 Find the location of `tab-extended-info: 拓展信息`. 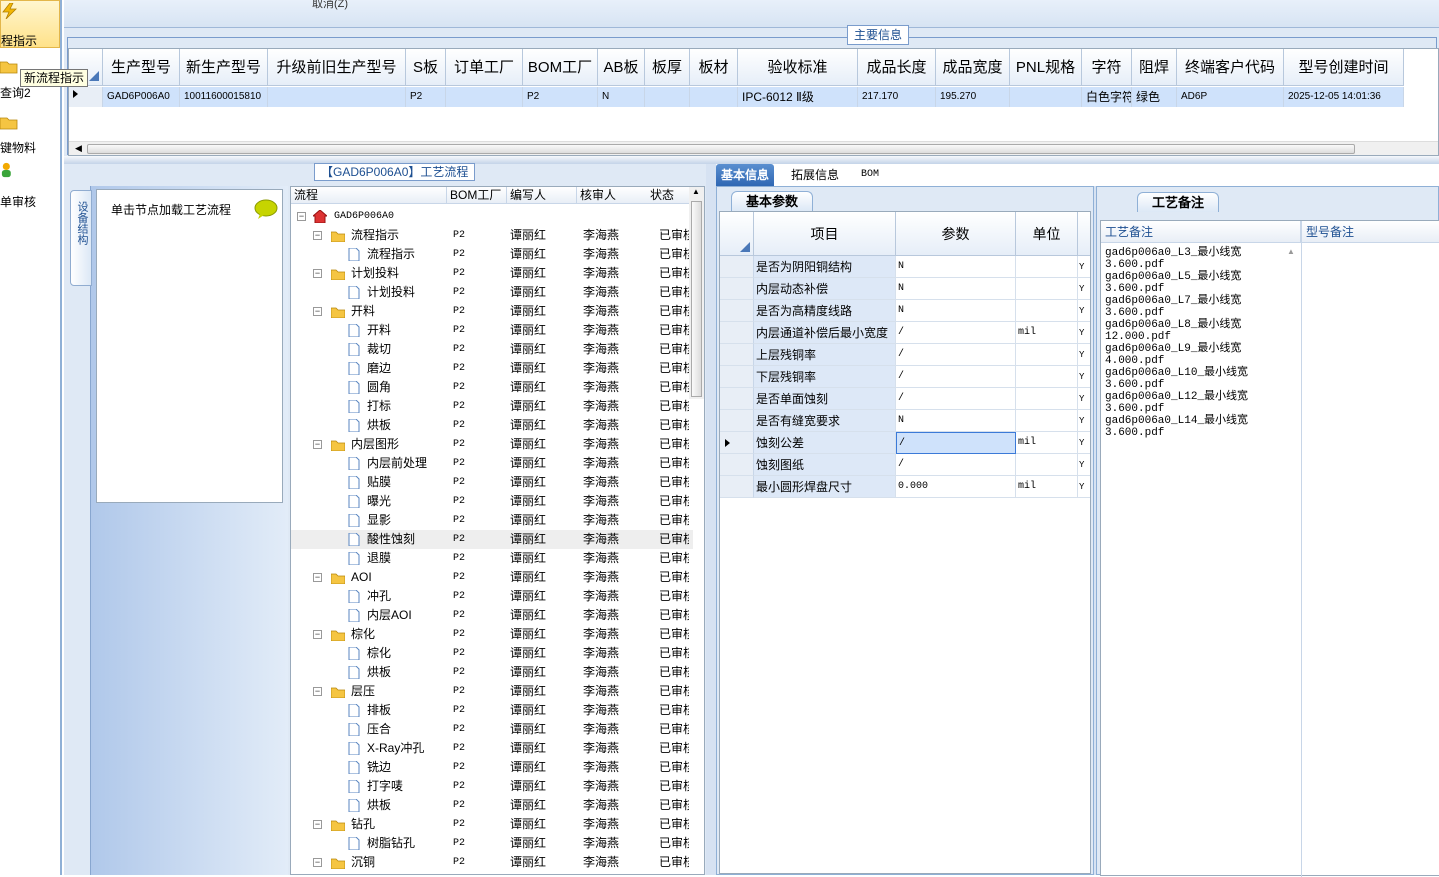

tab-extended-info: 拓展信息 is located at coordinates (815, 175).